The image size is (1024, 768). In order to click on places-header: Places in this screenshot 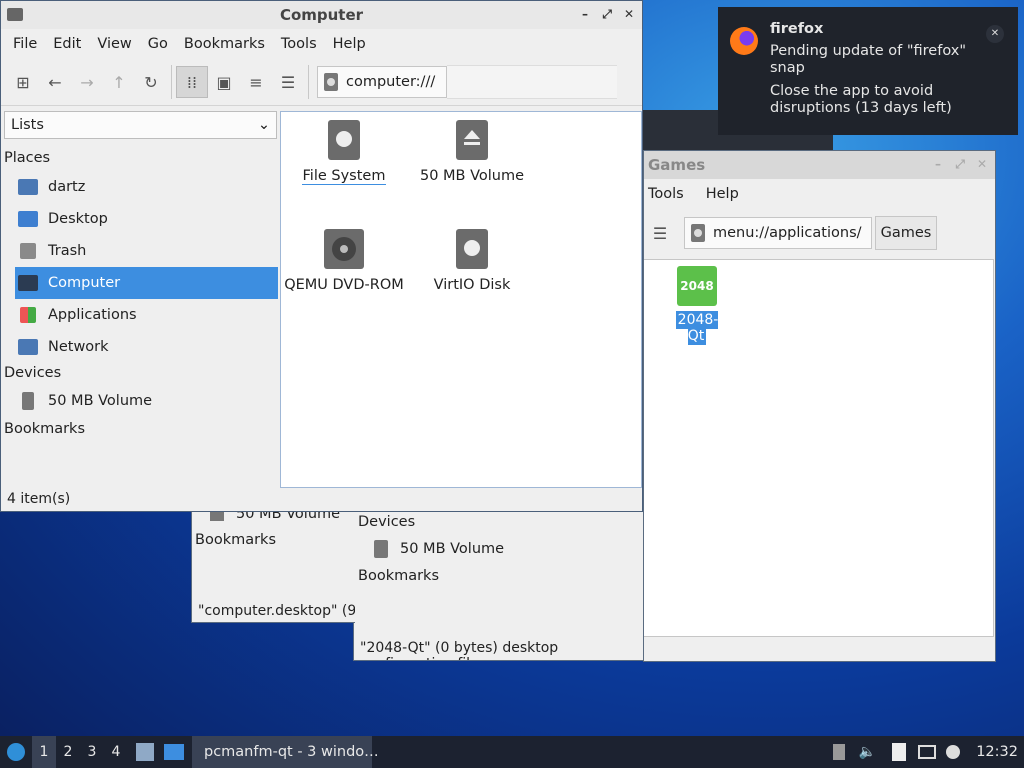, I will do `click(27, 158)`.